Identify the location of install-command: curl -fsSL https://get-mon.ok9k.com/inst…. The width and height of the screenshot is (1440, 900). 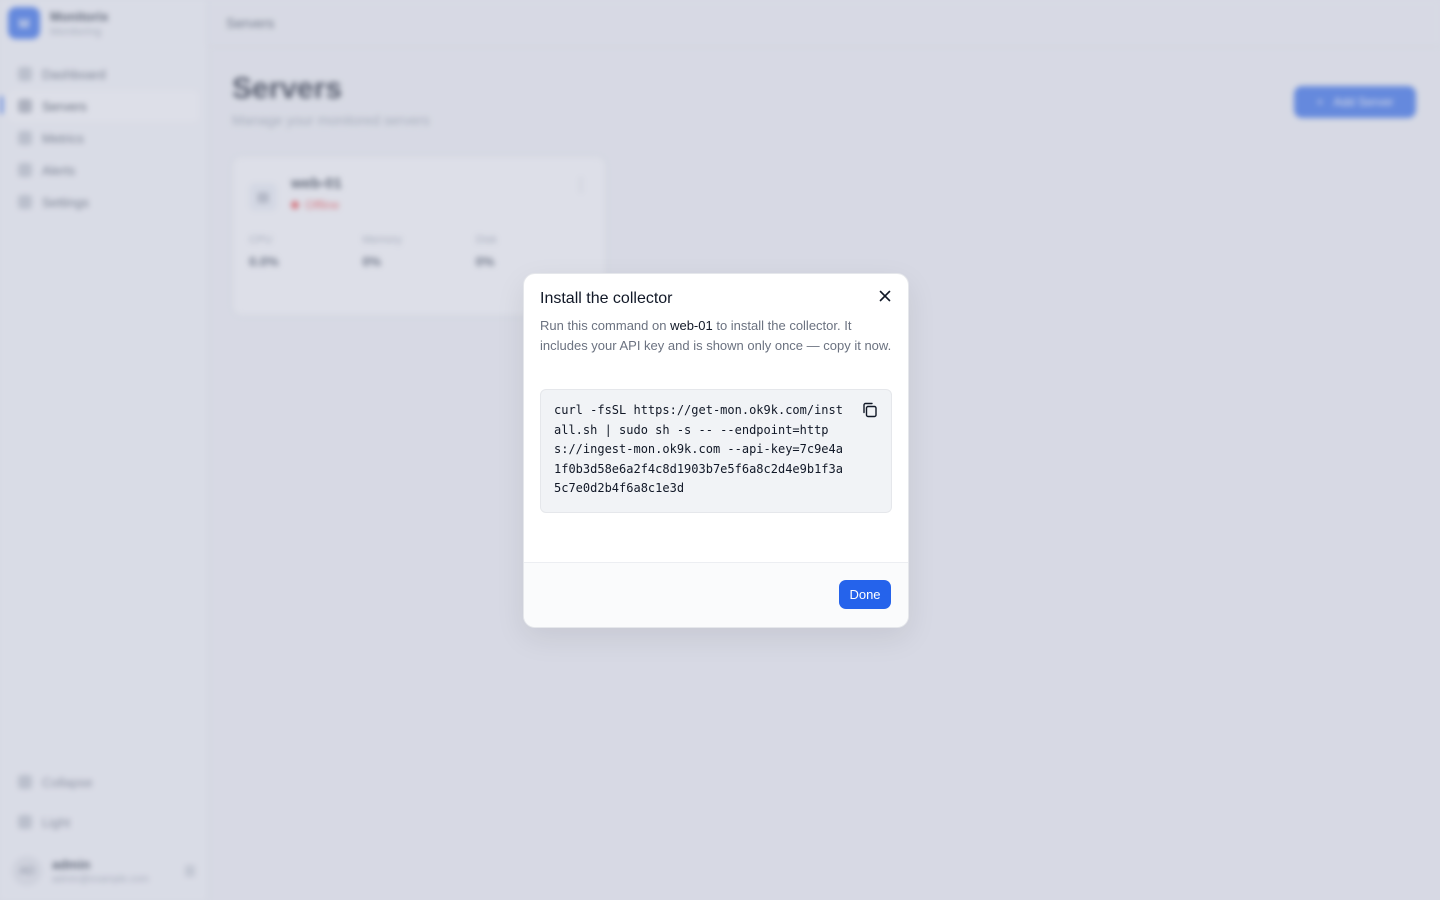
(698, 450).